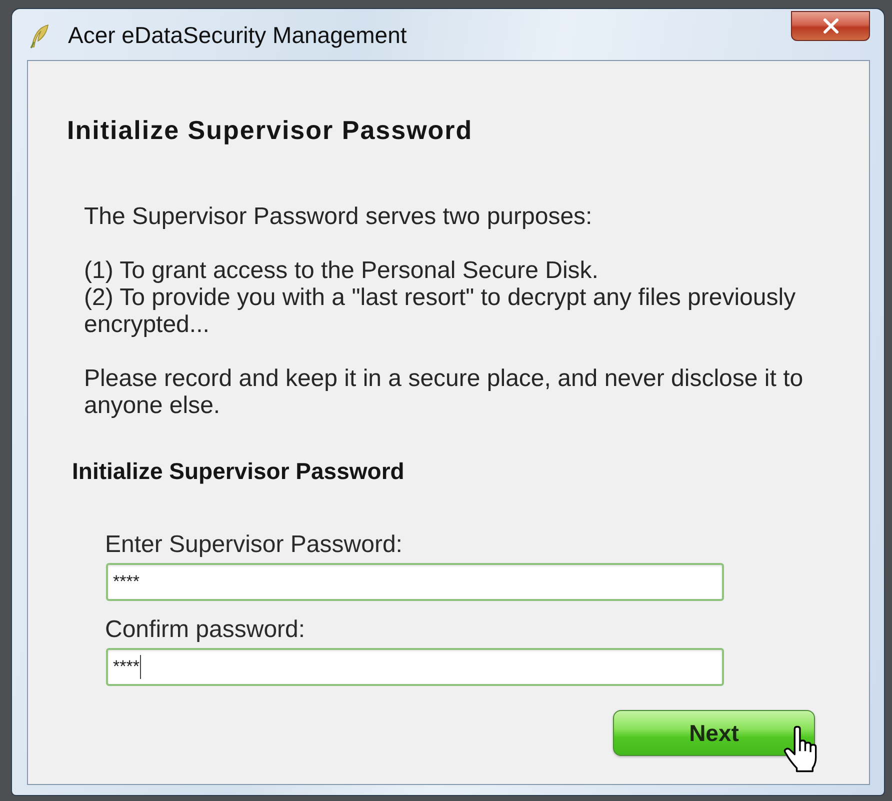 This screenshot has width=892, height=801. What do you see at coordinates (253, 544) in the screenshot?
I see `field-label: Enter Supervisor Password:` at bounding box center [253, 544].